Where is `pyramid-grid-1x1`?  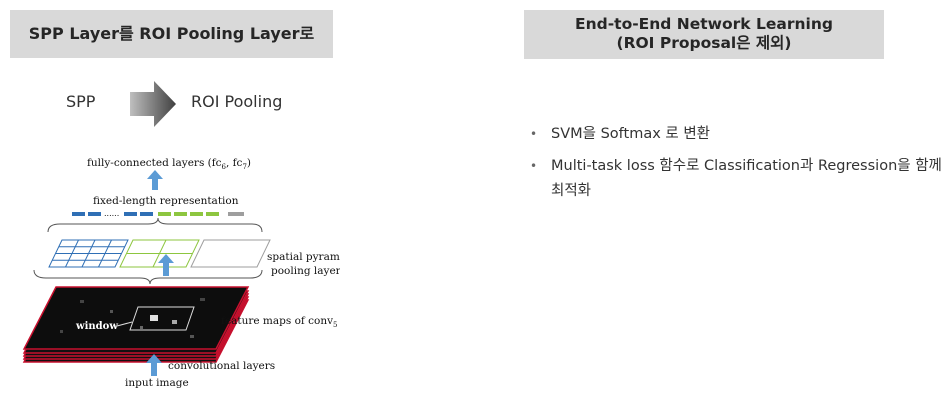 pyramid-grid-1x1 is located at coordinates (230, 253).